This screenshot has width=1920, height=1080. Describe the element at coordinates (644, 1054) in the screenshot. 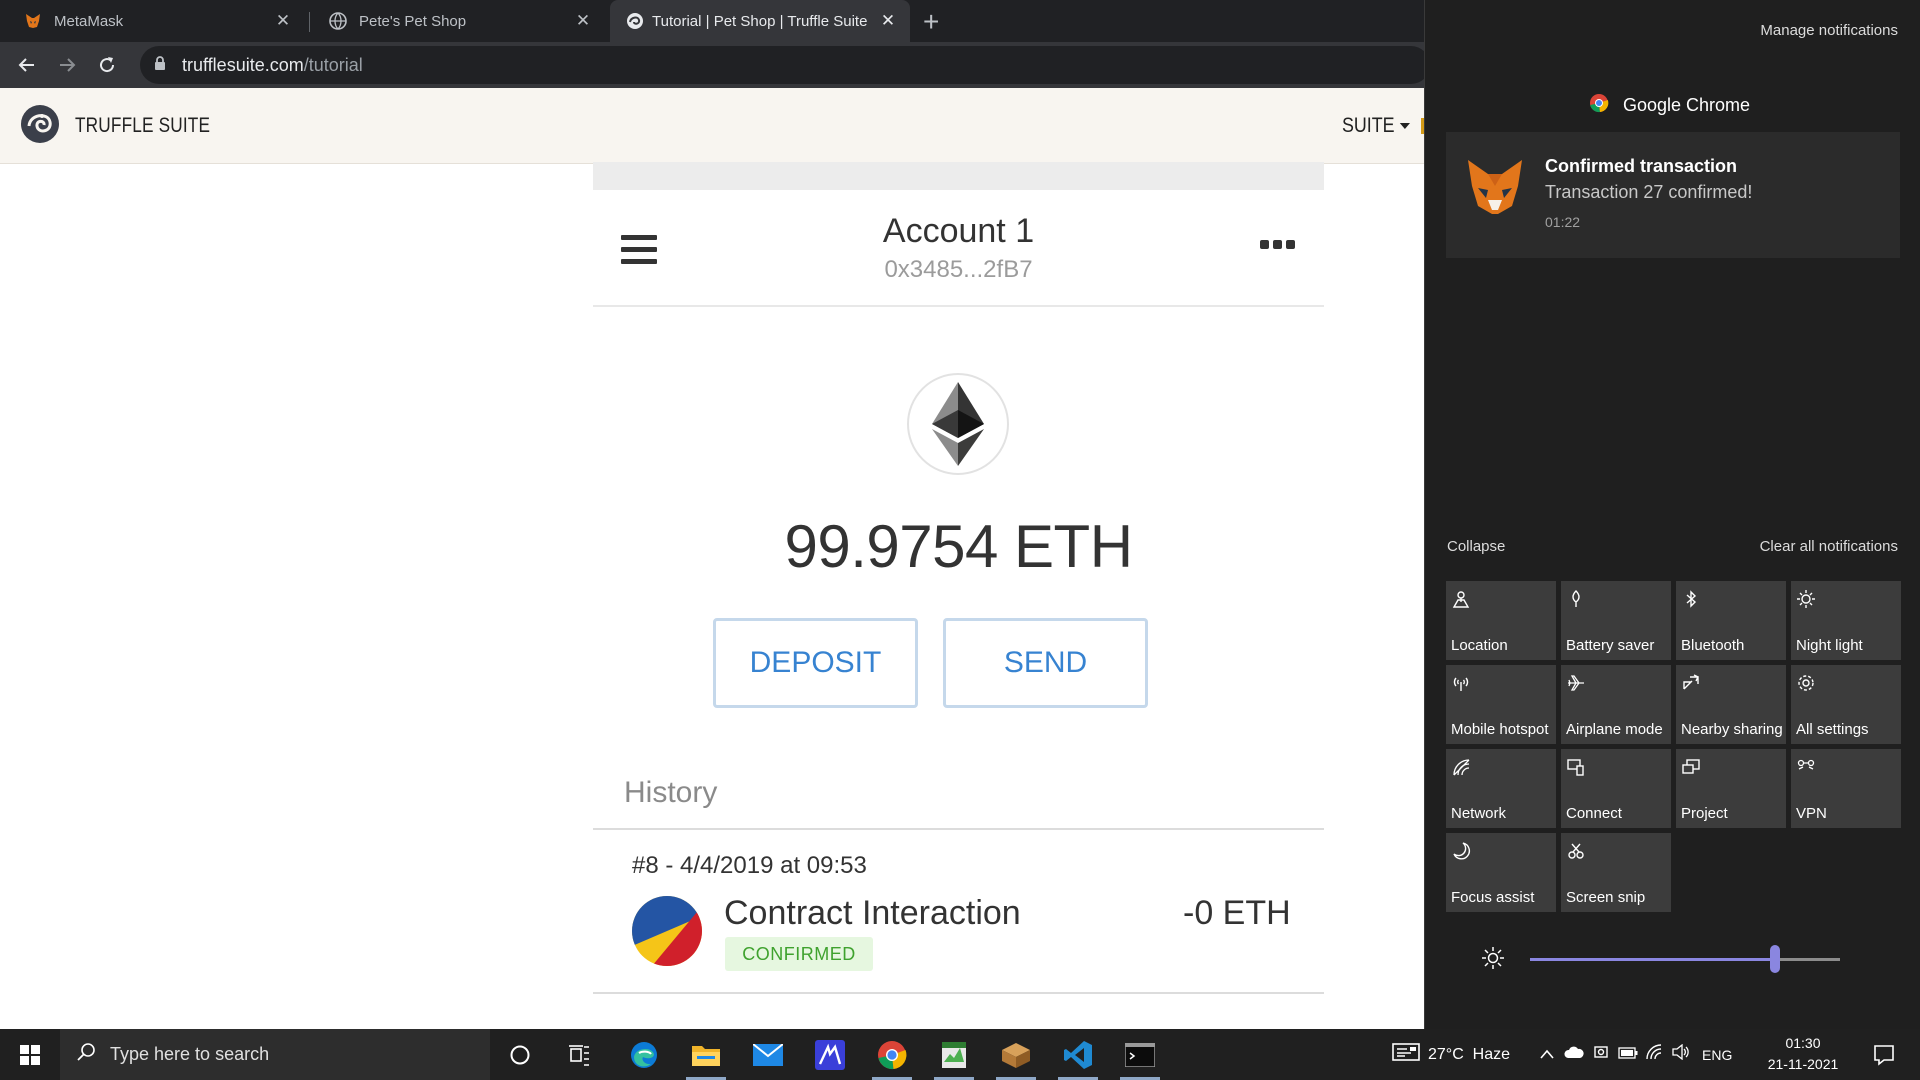

I see `edge-icon` at that location.